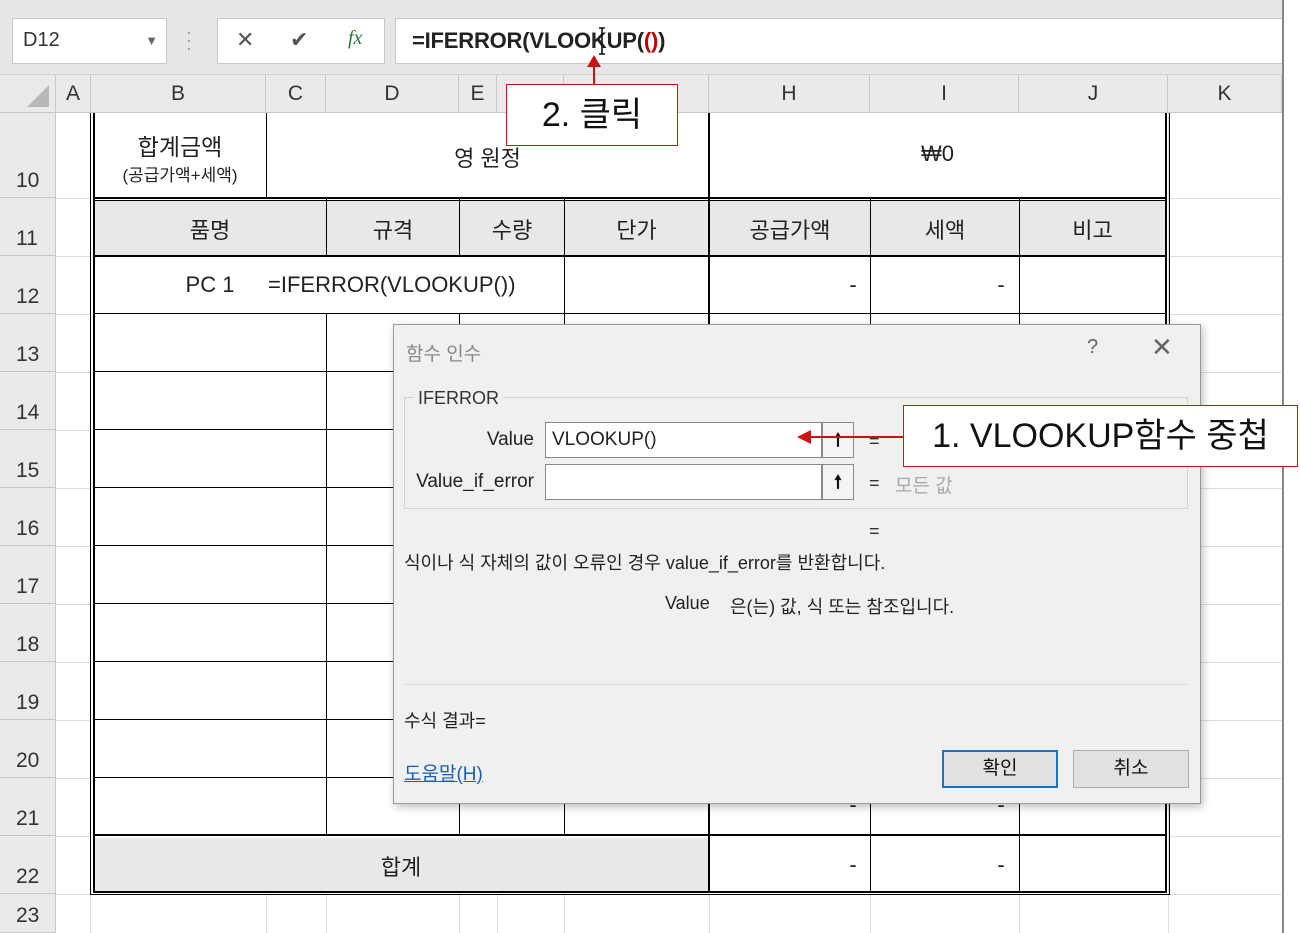  Describe the element at coordinates (937, 153) in the screenshot. I see `won-amount: ₩0` at that location.